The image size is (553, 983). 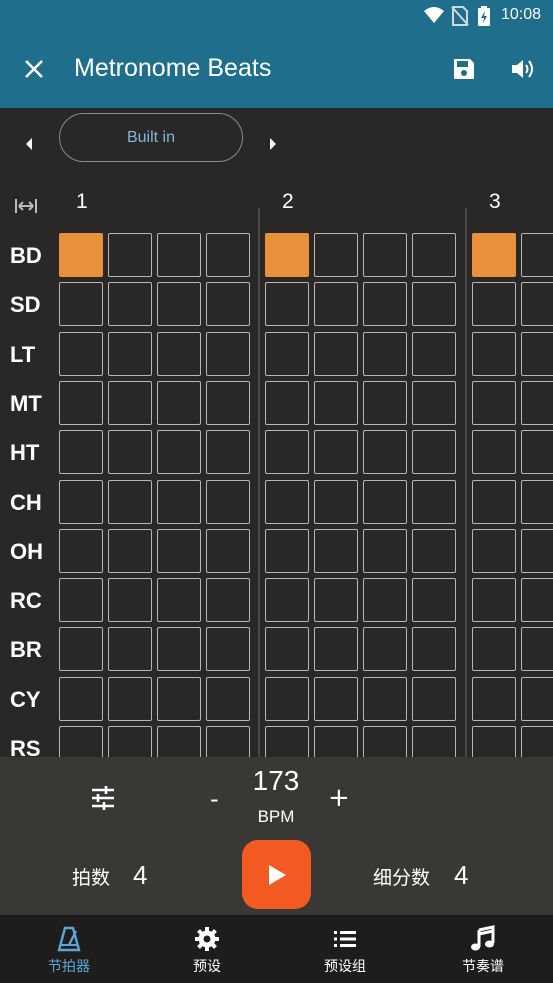 I want to click on instrument-label: RS, so click(x=25, y=746).